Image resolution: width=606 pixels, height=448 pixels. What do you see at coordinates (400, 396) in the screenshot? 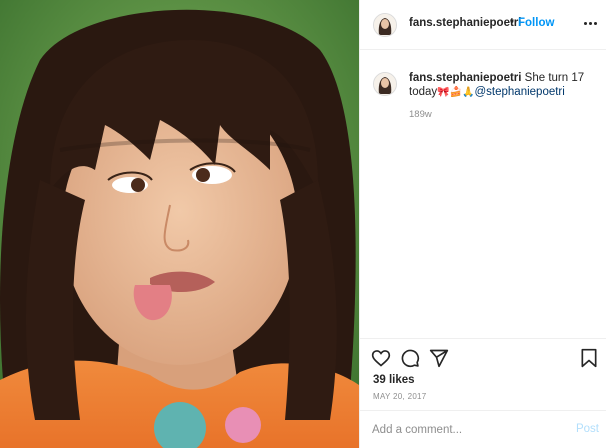
I see `post-date: MAY 20, 2017` at bounding box center [400, 396].